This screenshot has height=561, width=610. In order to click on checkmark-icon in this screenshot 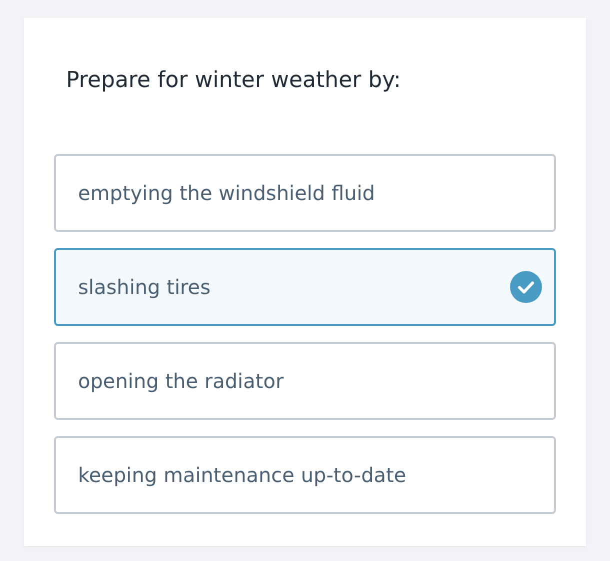, I will do `click(526, 287)`.